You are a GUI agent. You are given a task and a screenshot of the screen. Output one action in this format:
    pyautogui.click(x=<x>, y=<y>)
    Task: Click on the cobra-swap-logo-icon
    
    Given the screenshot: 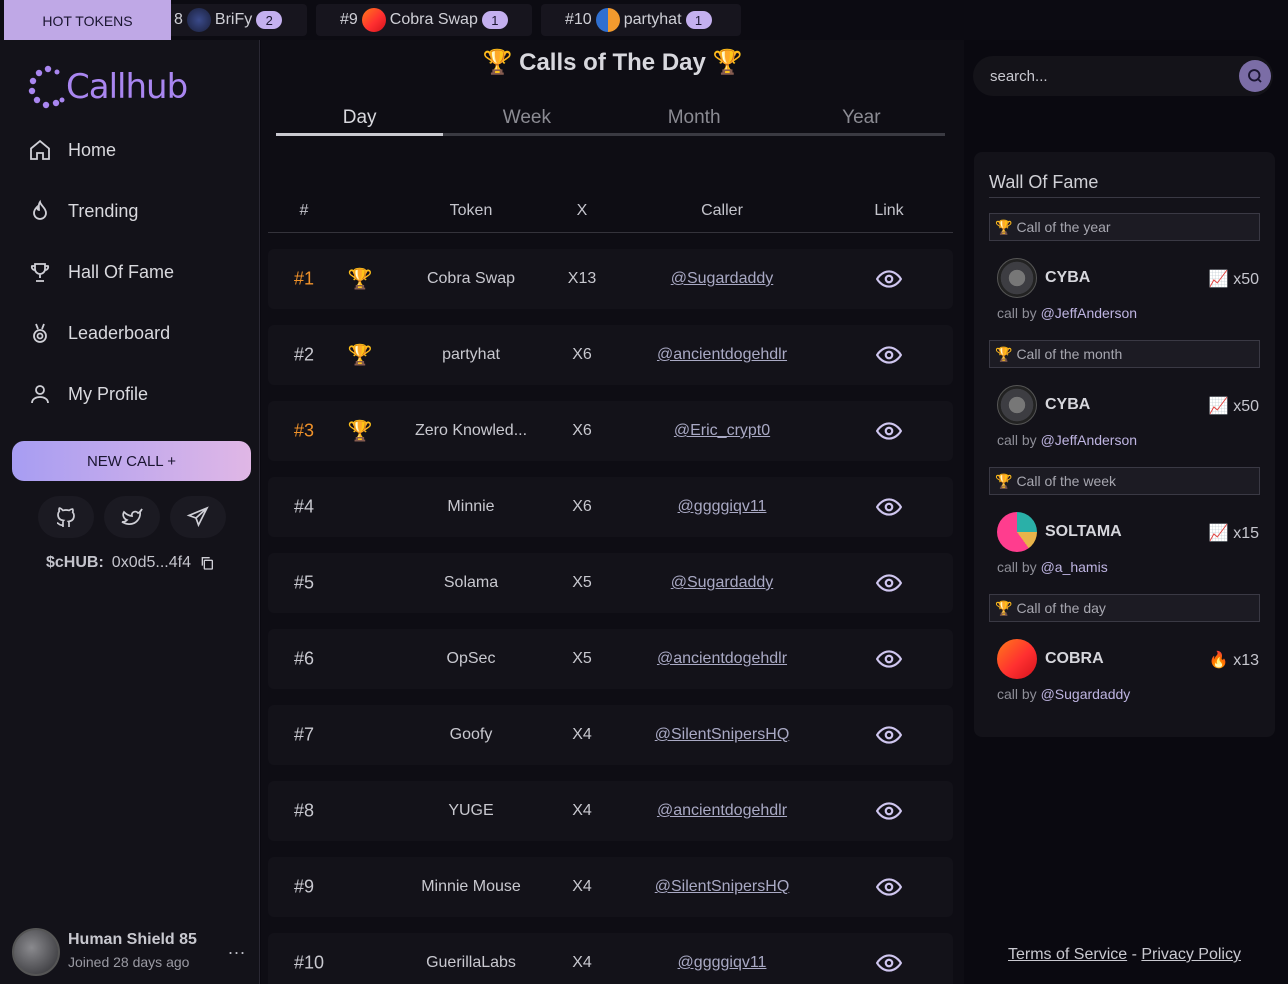 What is the action you would take?
    pyautogui.click(x=373, y=20)
    